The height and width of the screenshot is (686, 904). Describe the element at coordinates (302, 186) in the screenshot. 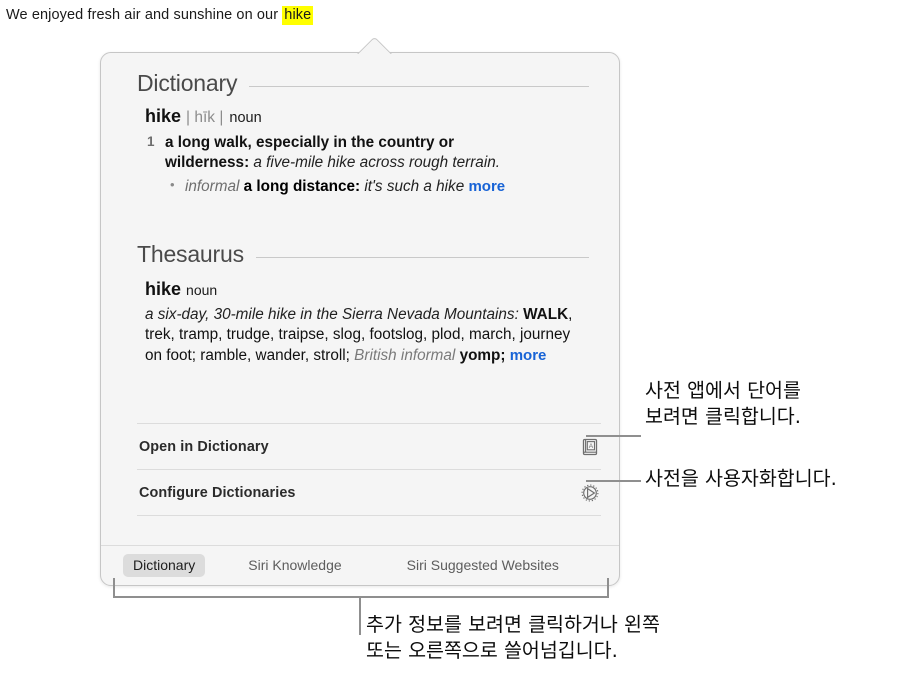

I see `subsense-definition: a long distance:` at that location.